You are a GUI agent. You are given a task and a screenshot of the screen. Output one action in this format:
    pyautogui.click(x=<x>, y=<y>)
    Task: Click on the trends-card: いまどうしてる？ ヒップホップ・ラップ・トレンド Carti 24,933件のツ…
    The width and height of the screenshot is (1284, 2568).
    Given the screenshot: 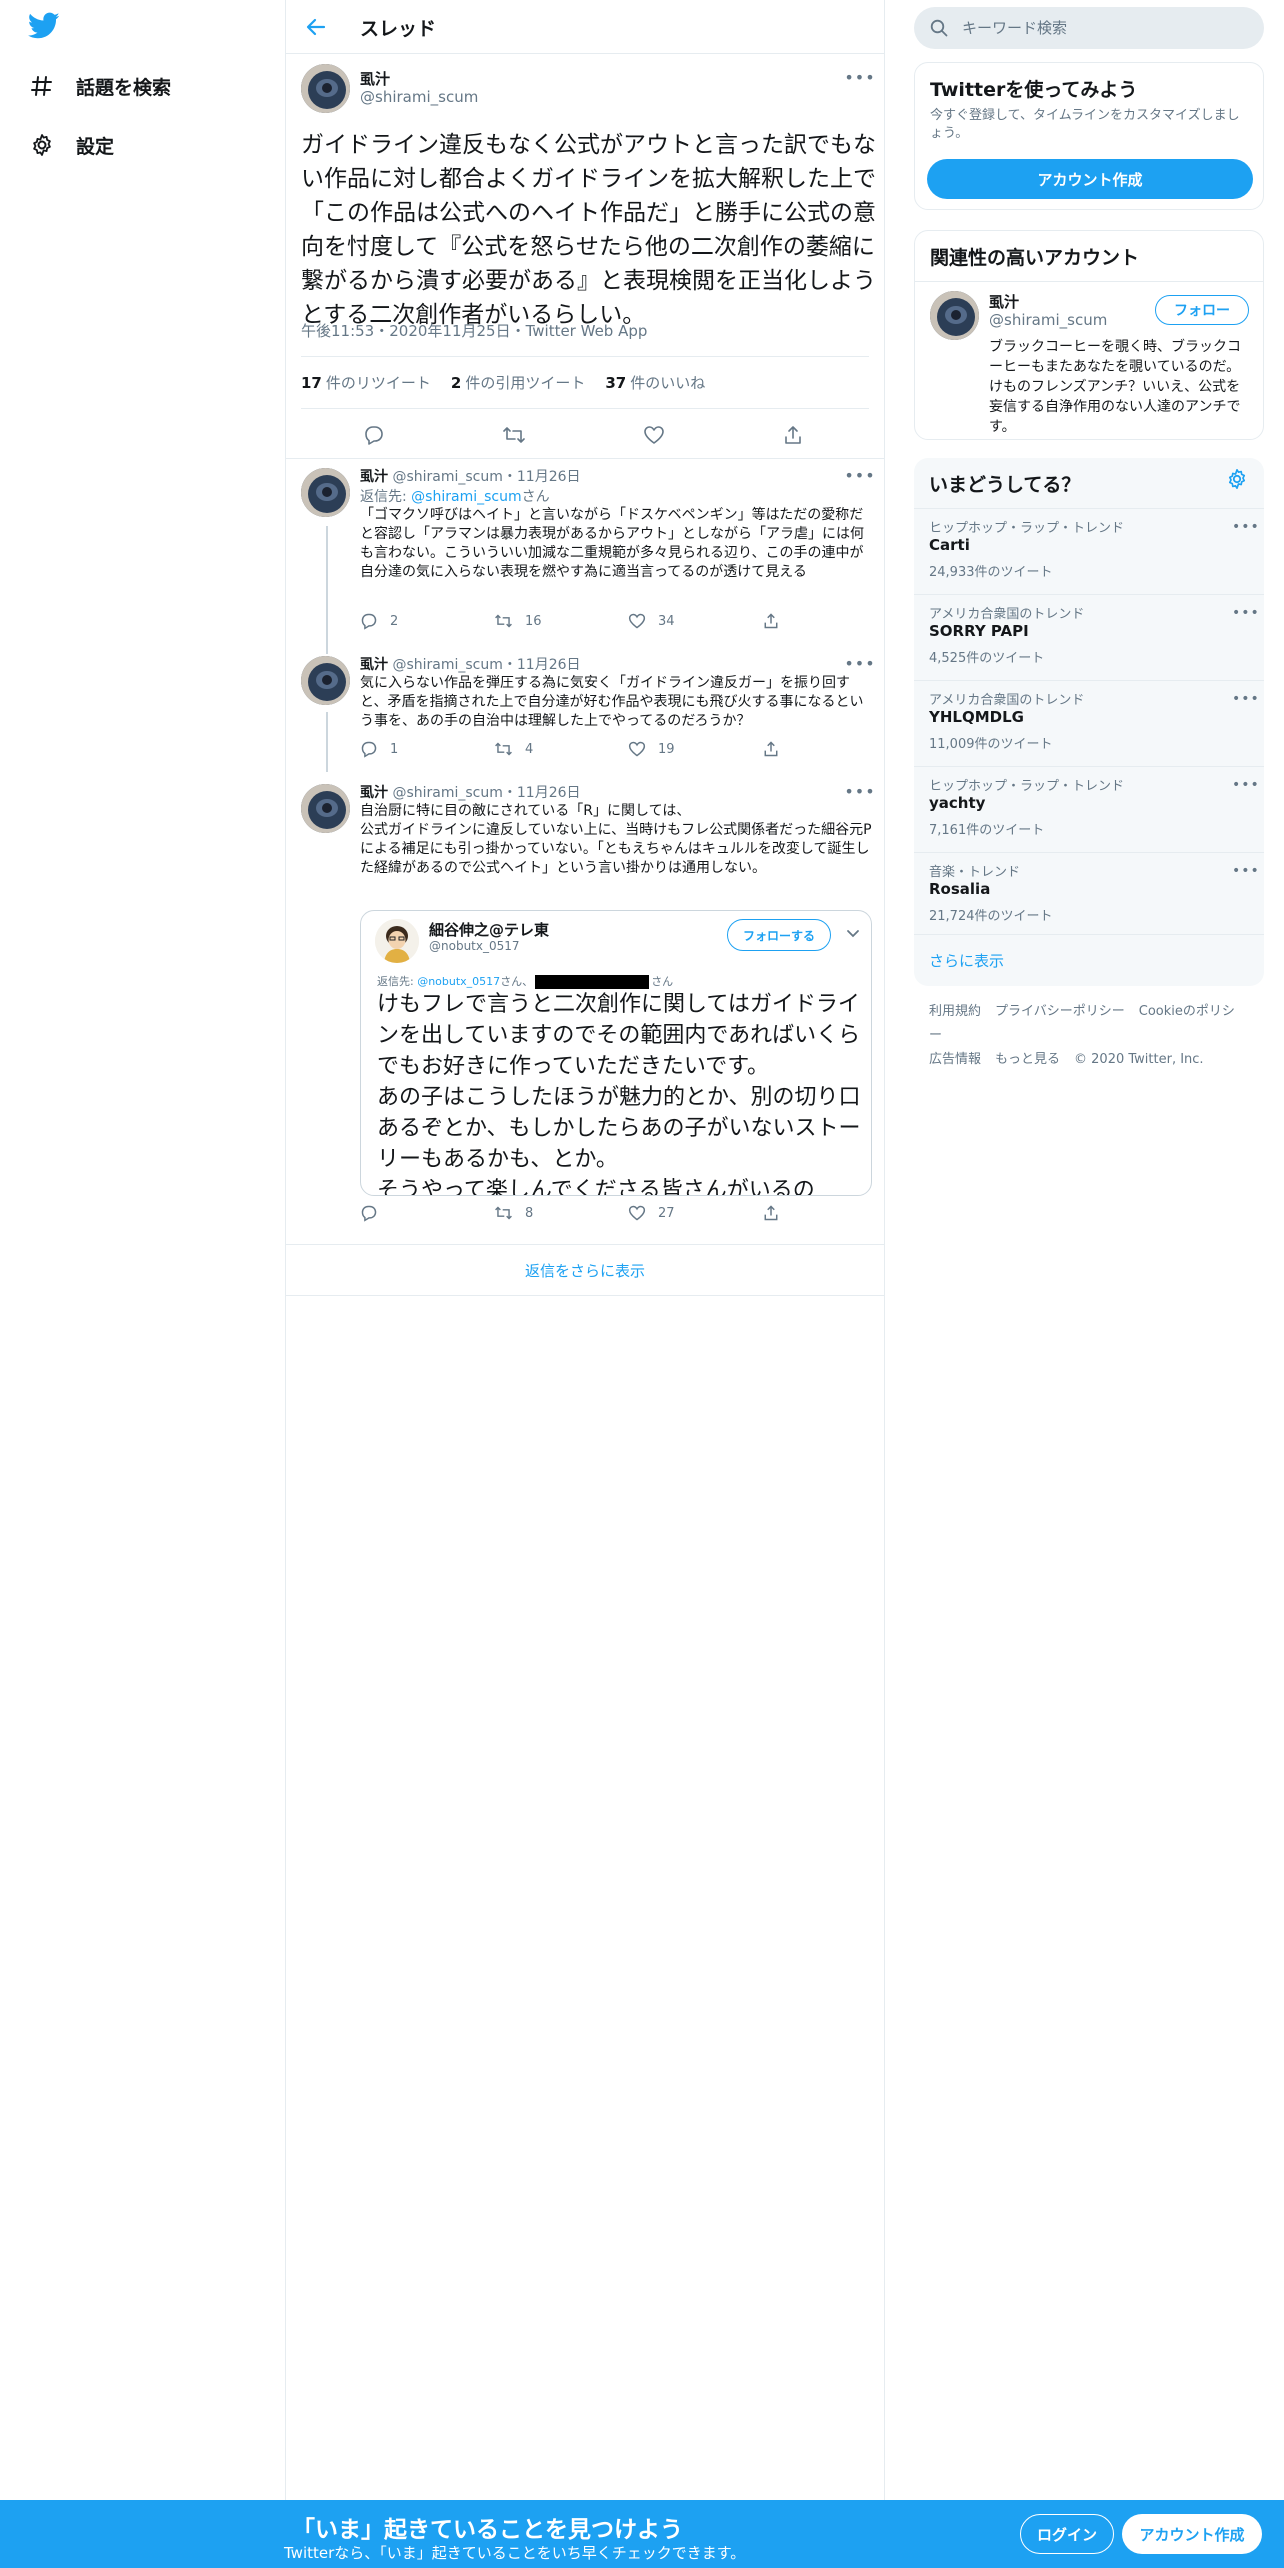 What is the action you would take?
    pyautogui.click(x=1089, y=722)
    